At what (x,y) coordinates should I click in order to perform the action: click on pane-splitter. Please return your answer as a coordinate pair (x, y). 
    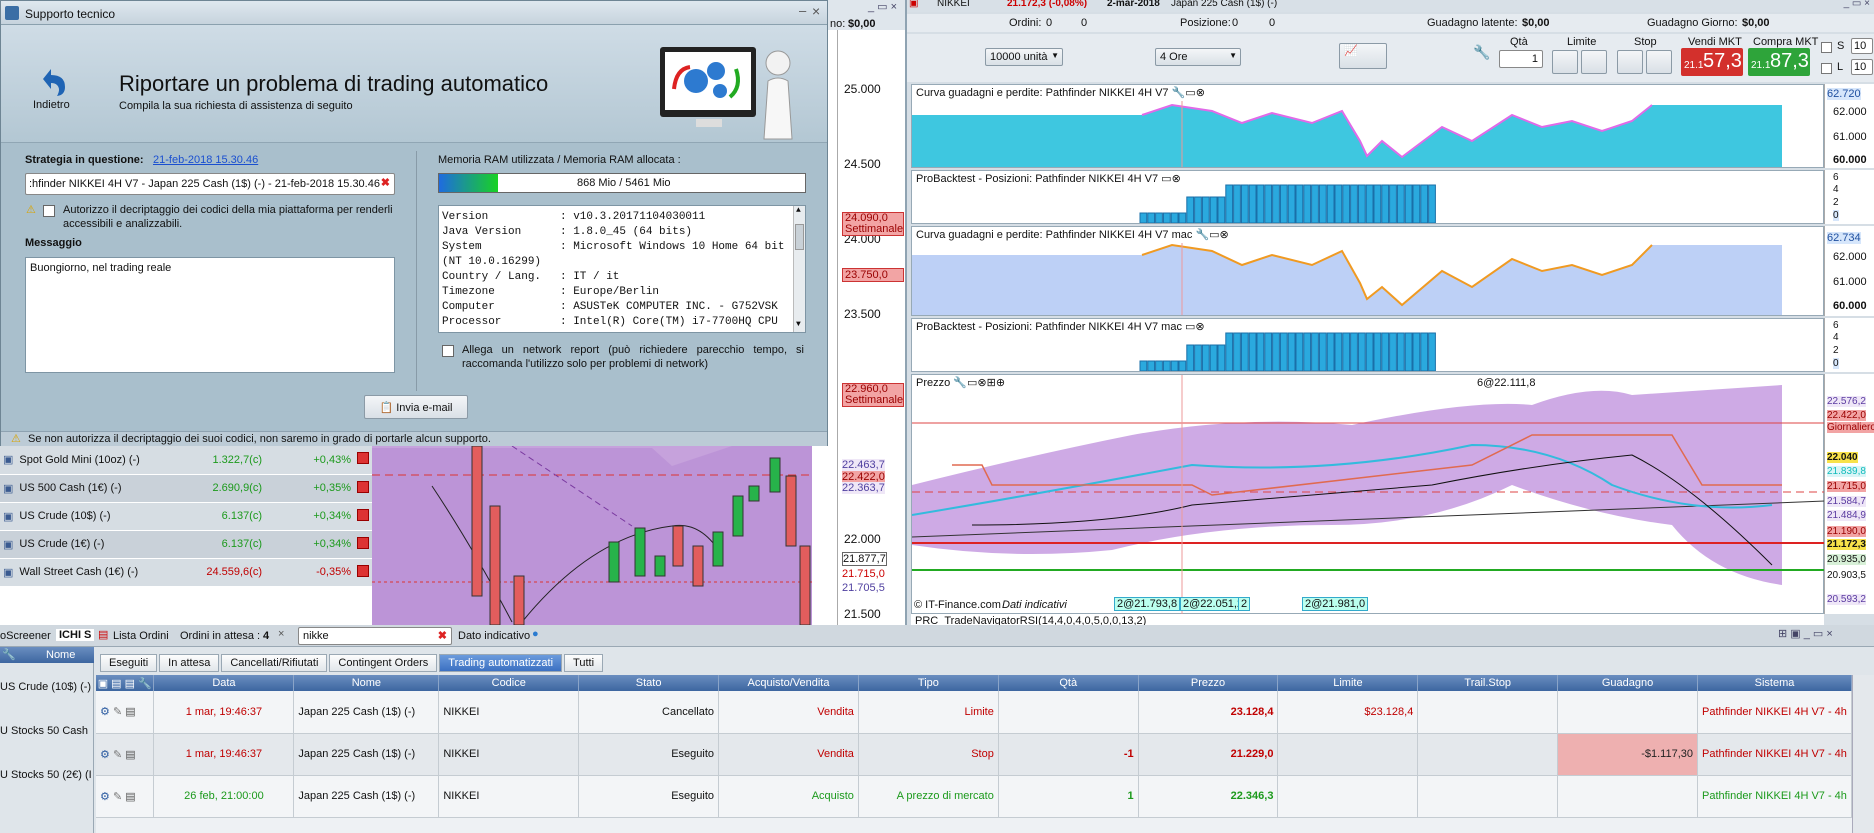
    Looking at the image, I should click on (906, 312).